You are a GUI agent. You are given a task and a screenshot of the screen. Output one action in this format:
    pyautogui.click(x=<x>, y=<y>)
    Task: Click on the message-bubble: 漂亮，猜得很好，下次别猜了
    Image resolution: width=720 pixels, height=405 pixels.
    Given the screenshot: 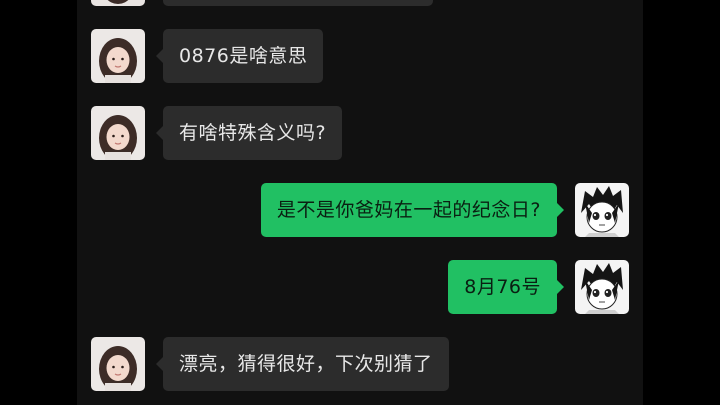 What is the action you would take?
    pyautogui.click(x=302, y=364)
    